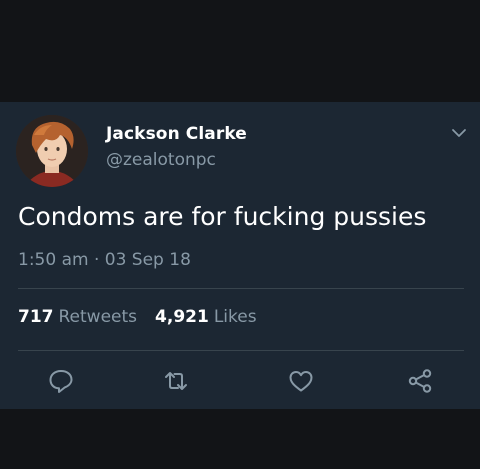  Describe the element at coordinates (104, 260) in the screenshot. I see `tweet-timestamp: 1:50 am · 03 Sep 18` at that location.